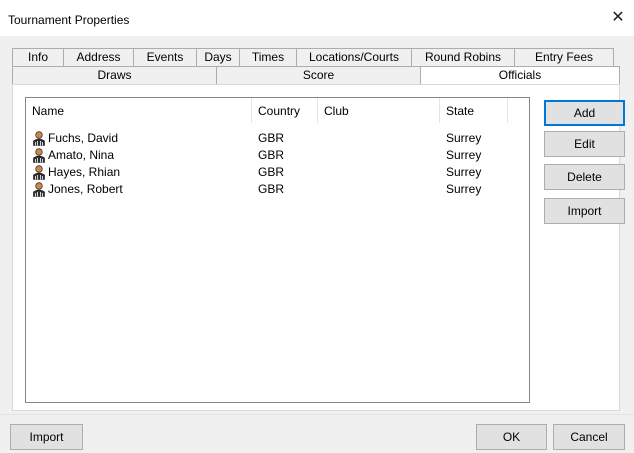 The width and height of the screenshot is (634, 453). I want to click on tab-score: Score, so click(318, 75).